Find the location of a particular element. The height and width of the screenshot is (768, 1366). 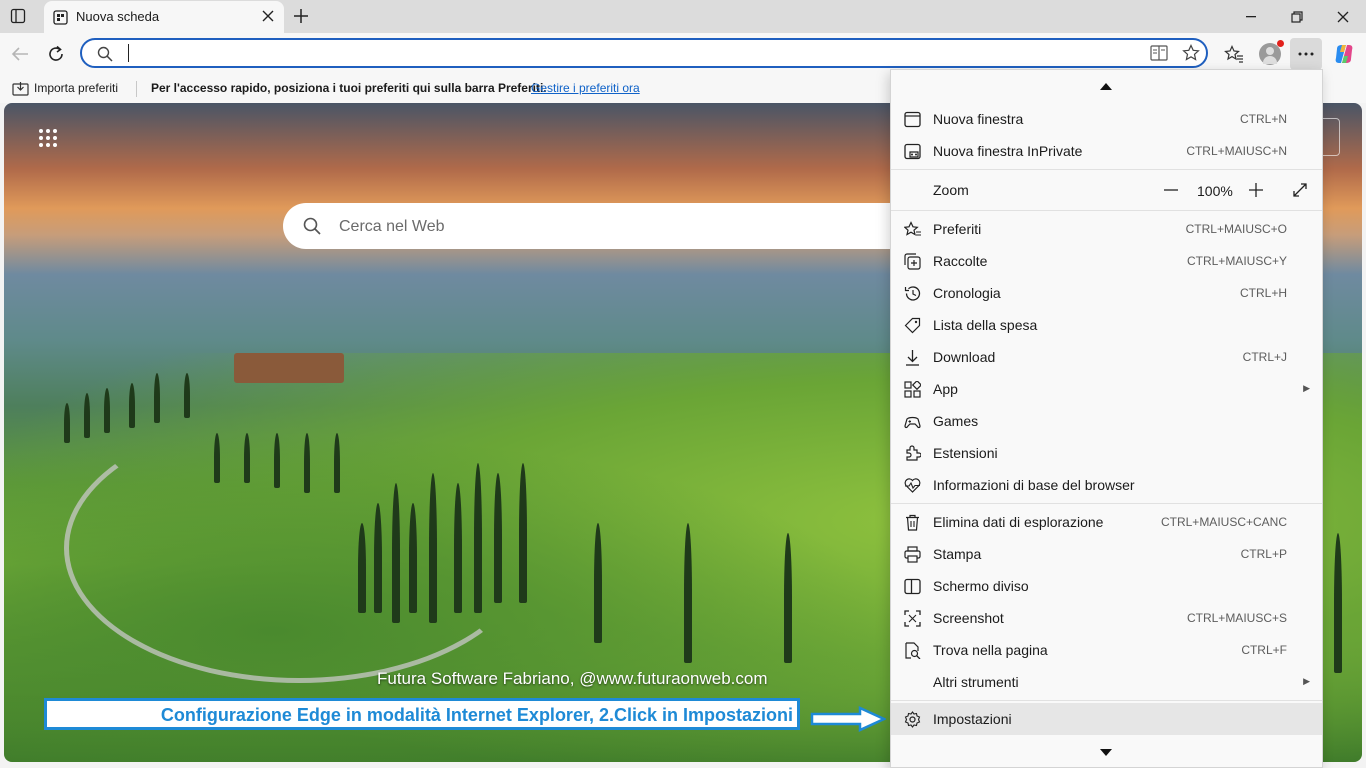

tab-actions-icon is located at coordinates (18, 16).